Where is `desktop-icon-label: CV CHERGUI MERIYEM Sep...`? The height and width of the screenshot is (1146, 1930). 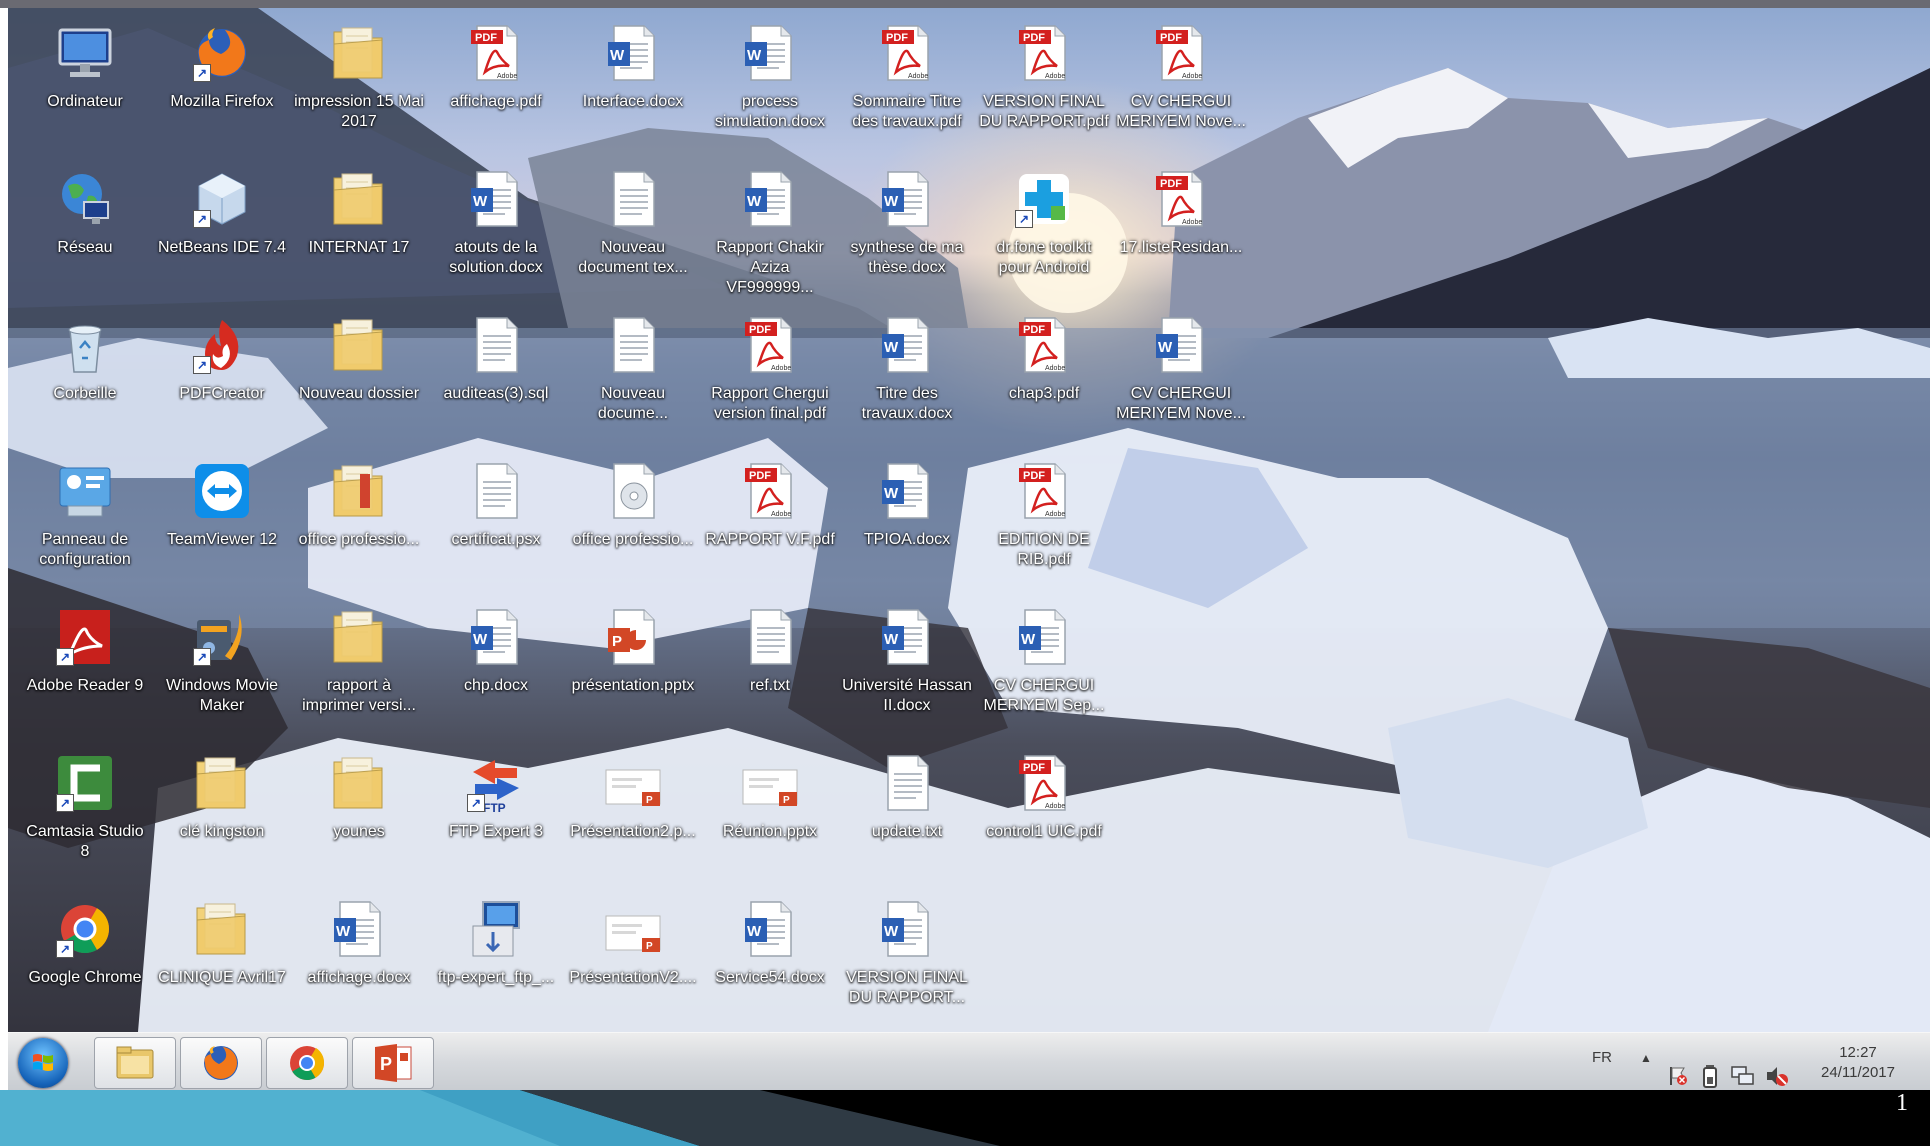 desktop-icon-label: CV CHERGUI MERIYEM Sep... is located at coordinates (1044, 695).